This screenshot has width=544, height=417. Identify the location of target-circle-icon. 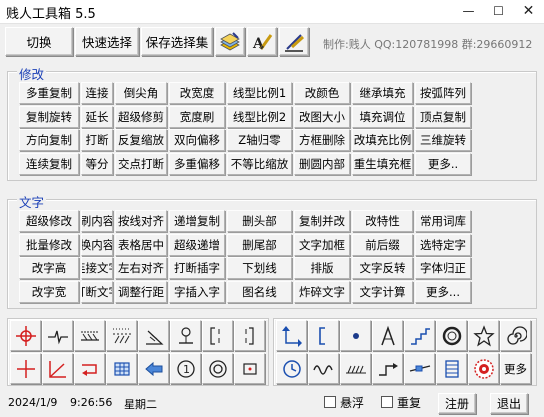
(217, 368).